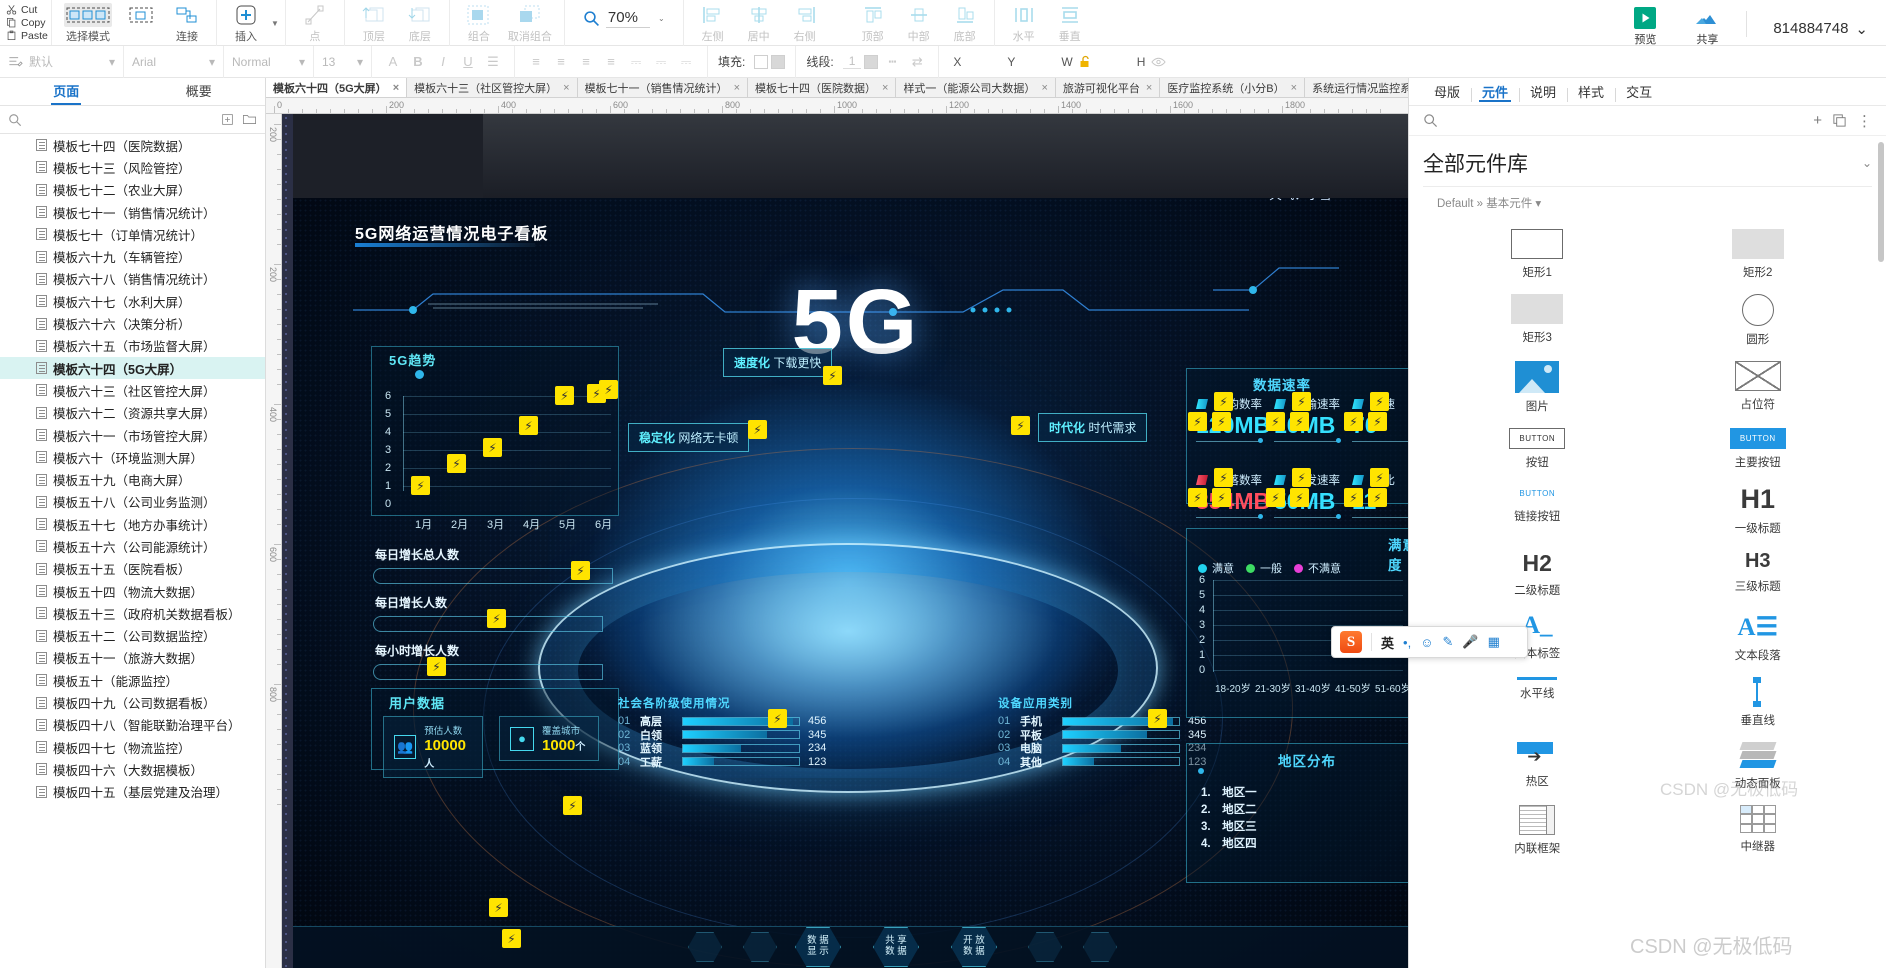  Describe the element at coordinates (28, 36) in the screenshot. I see `paste-button: Paste` at that location.